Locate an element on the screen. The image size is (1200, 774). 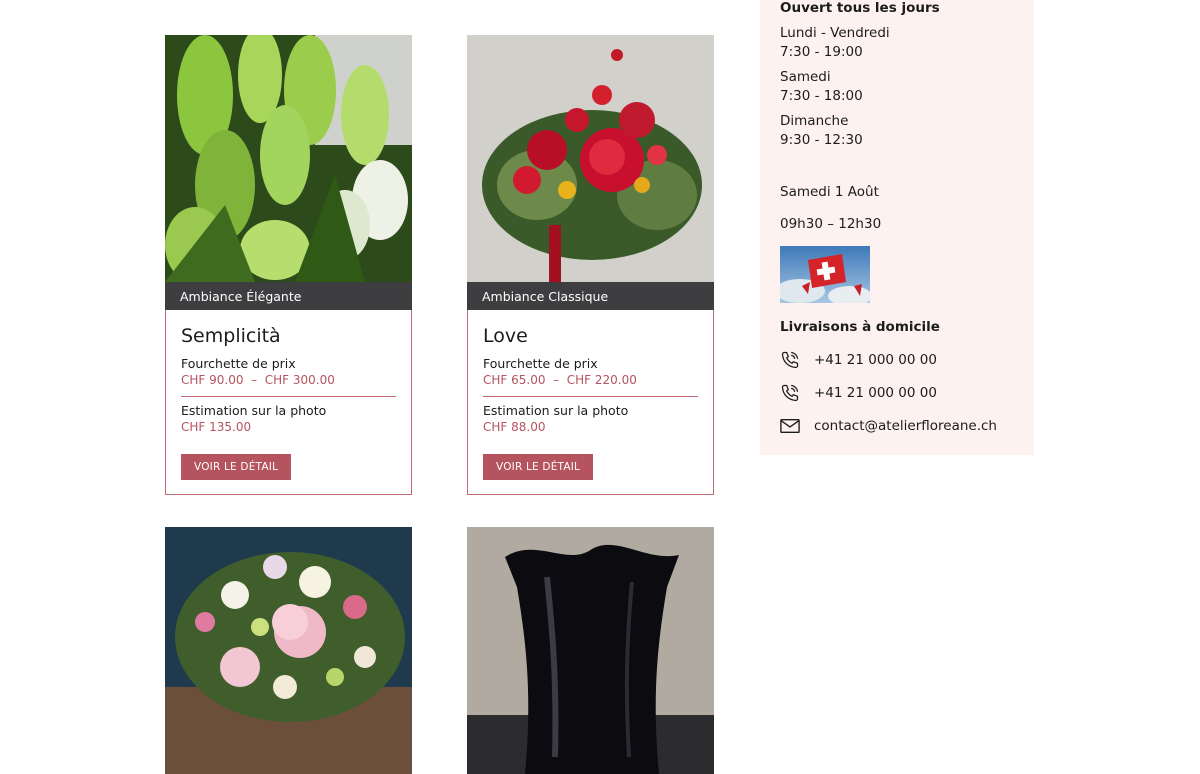
hours-time: 9:30 - 12:30 is located at coordinates (821, 140).